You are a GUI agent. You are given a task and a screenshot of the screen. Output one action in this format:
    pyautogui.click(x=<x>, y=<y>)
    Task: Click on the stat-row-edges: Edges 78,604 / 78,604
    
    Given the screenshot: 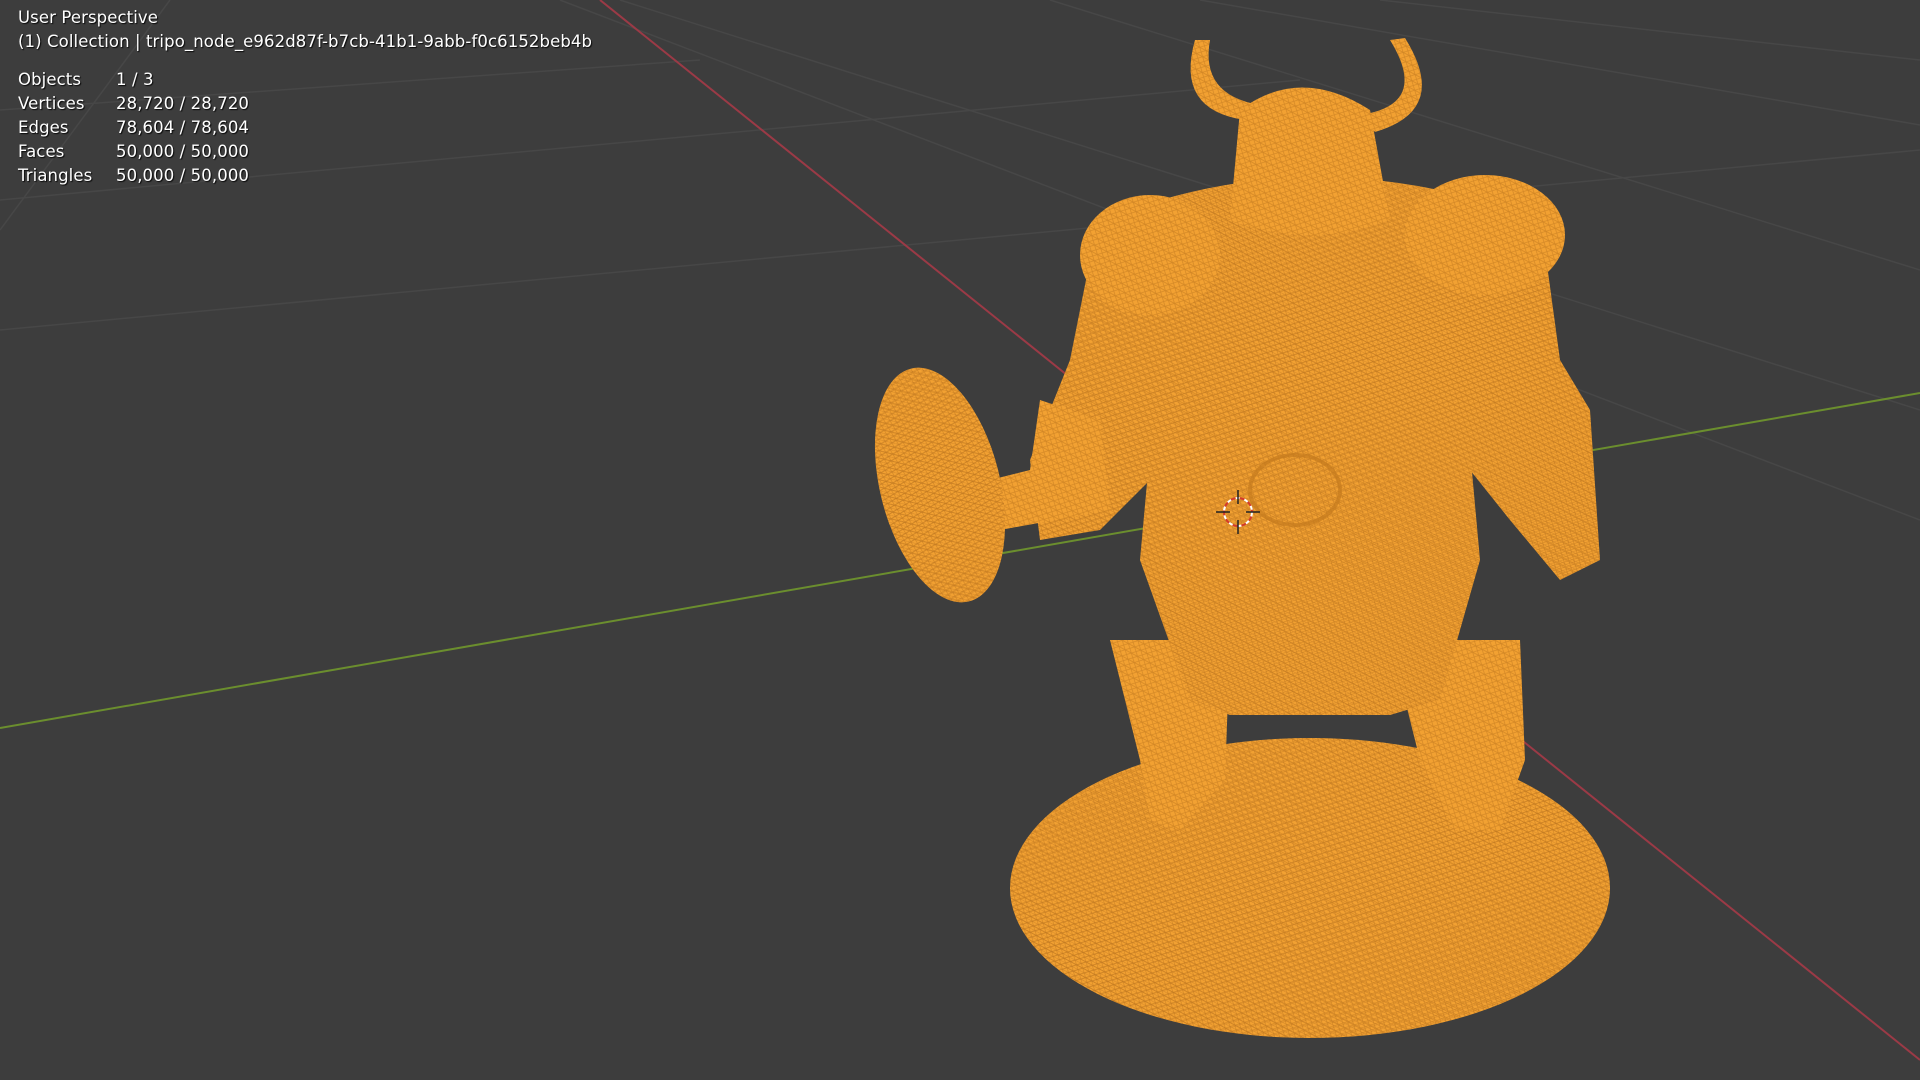 What is the action you would take?
    pyautogui.click(x=305, y=128)
    